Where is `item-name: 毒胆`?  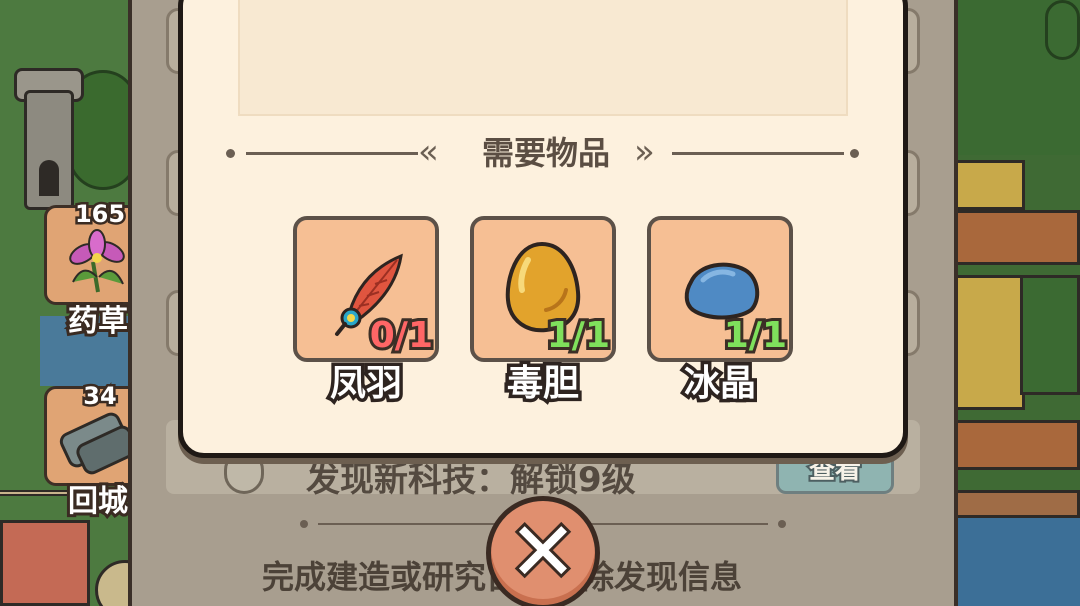 item-name: 毒胆 is located at coordinates (542, 384).